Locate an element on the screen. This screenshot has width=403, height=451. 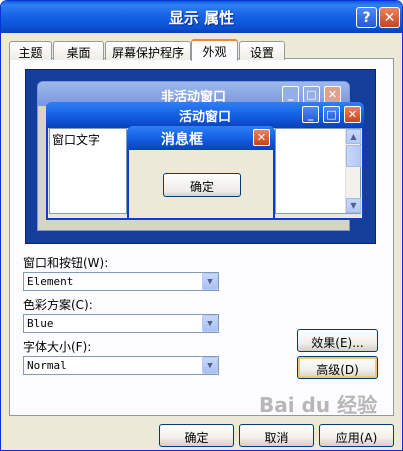
help-button: ? is located at coordinates (366, 17).